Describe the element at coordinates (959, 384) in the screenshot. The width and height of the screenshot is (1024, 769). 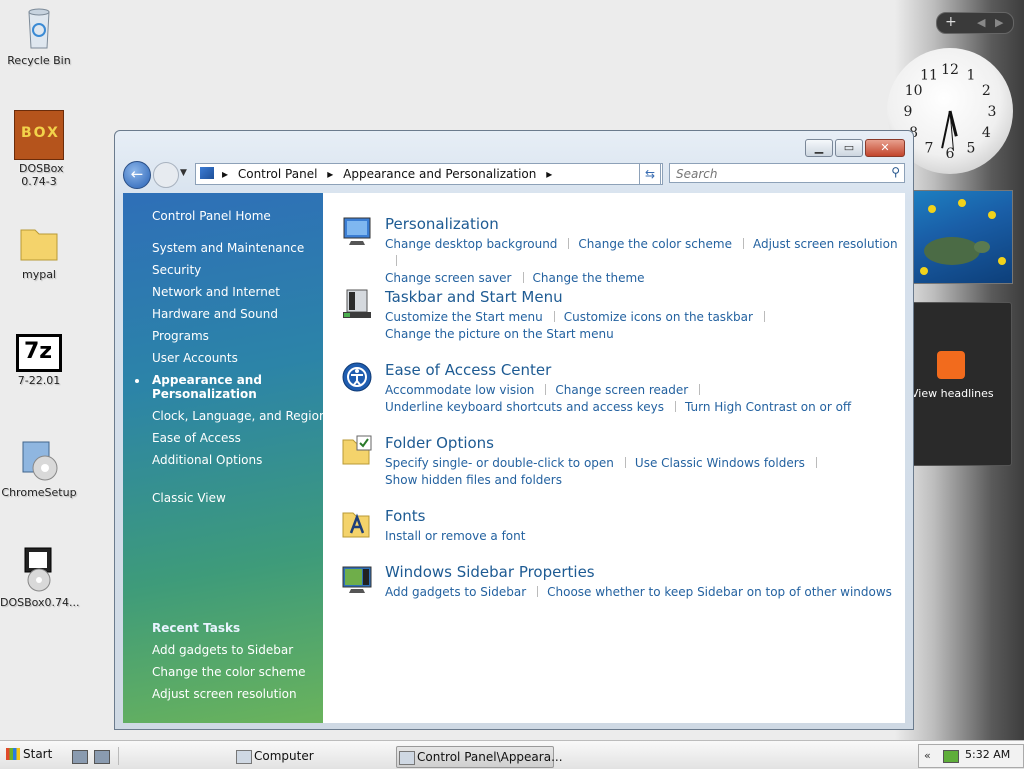
I see `feed-headlines-gadget: View headlines` at that location.